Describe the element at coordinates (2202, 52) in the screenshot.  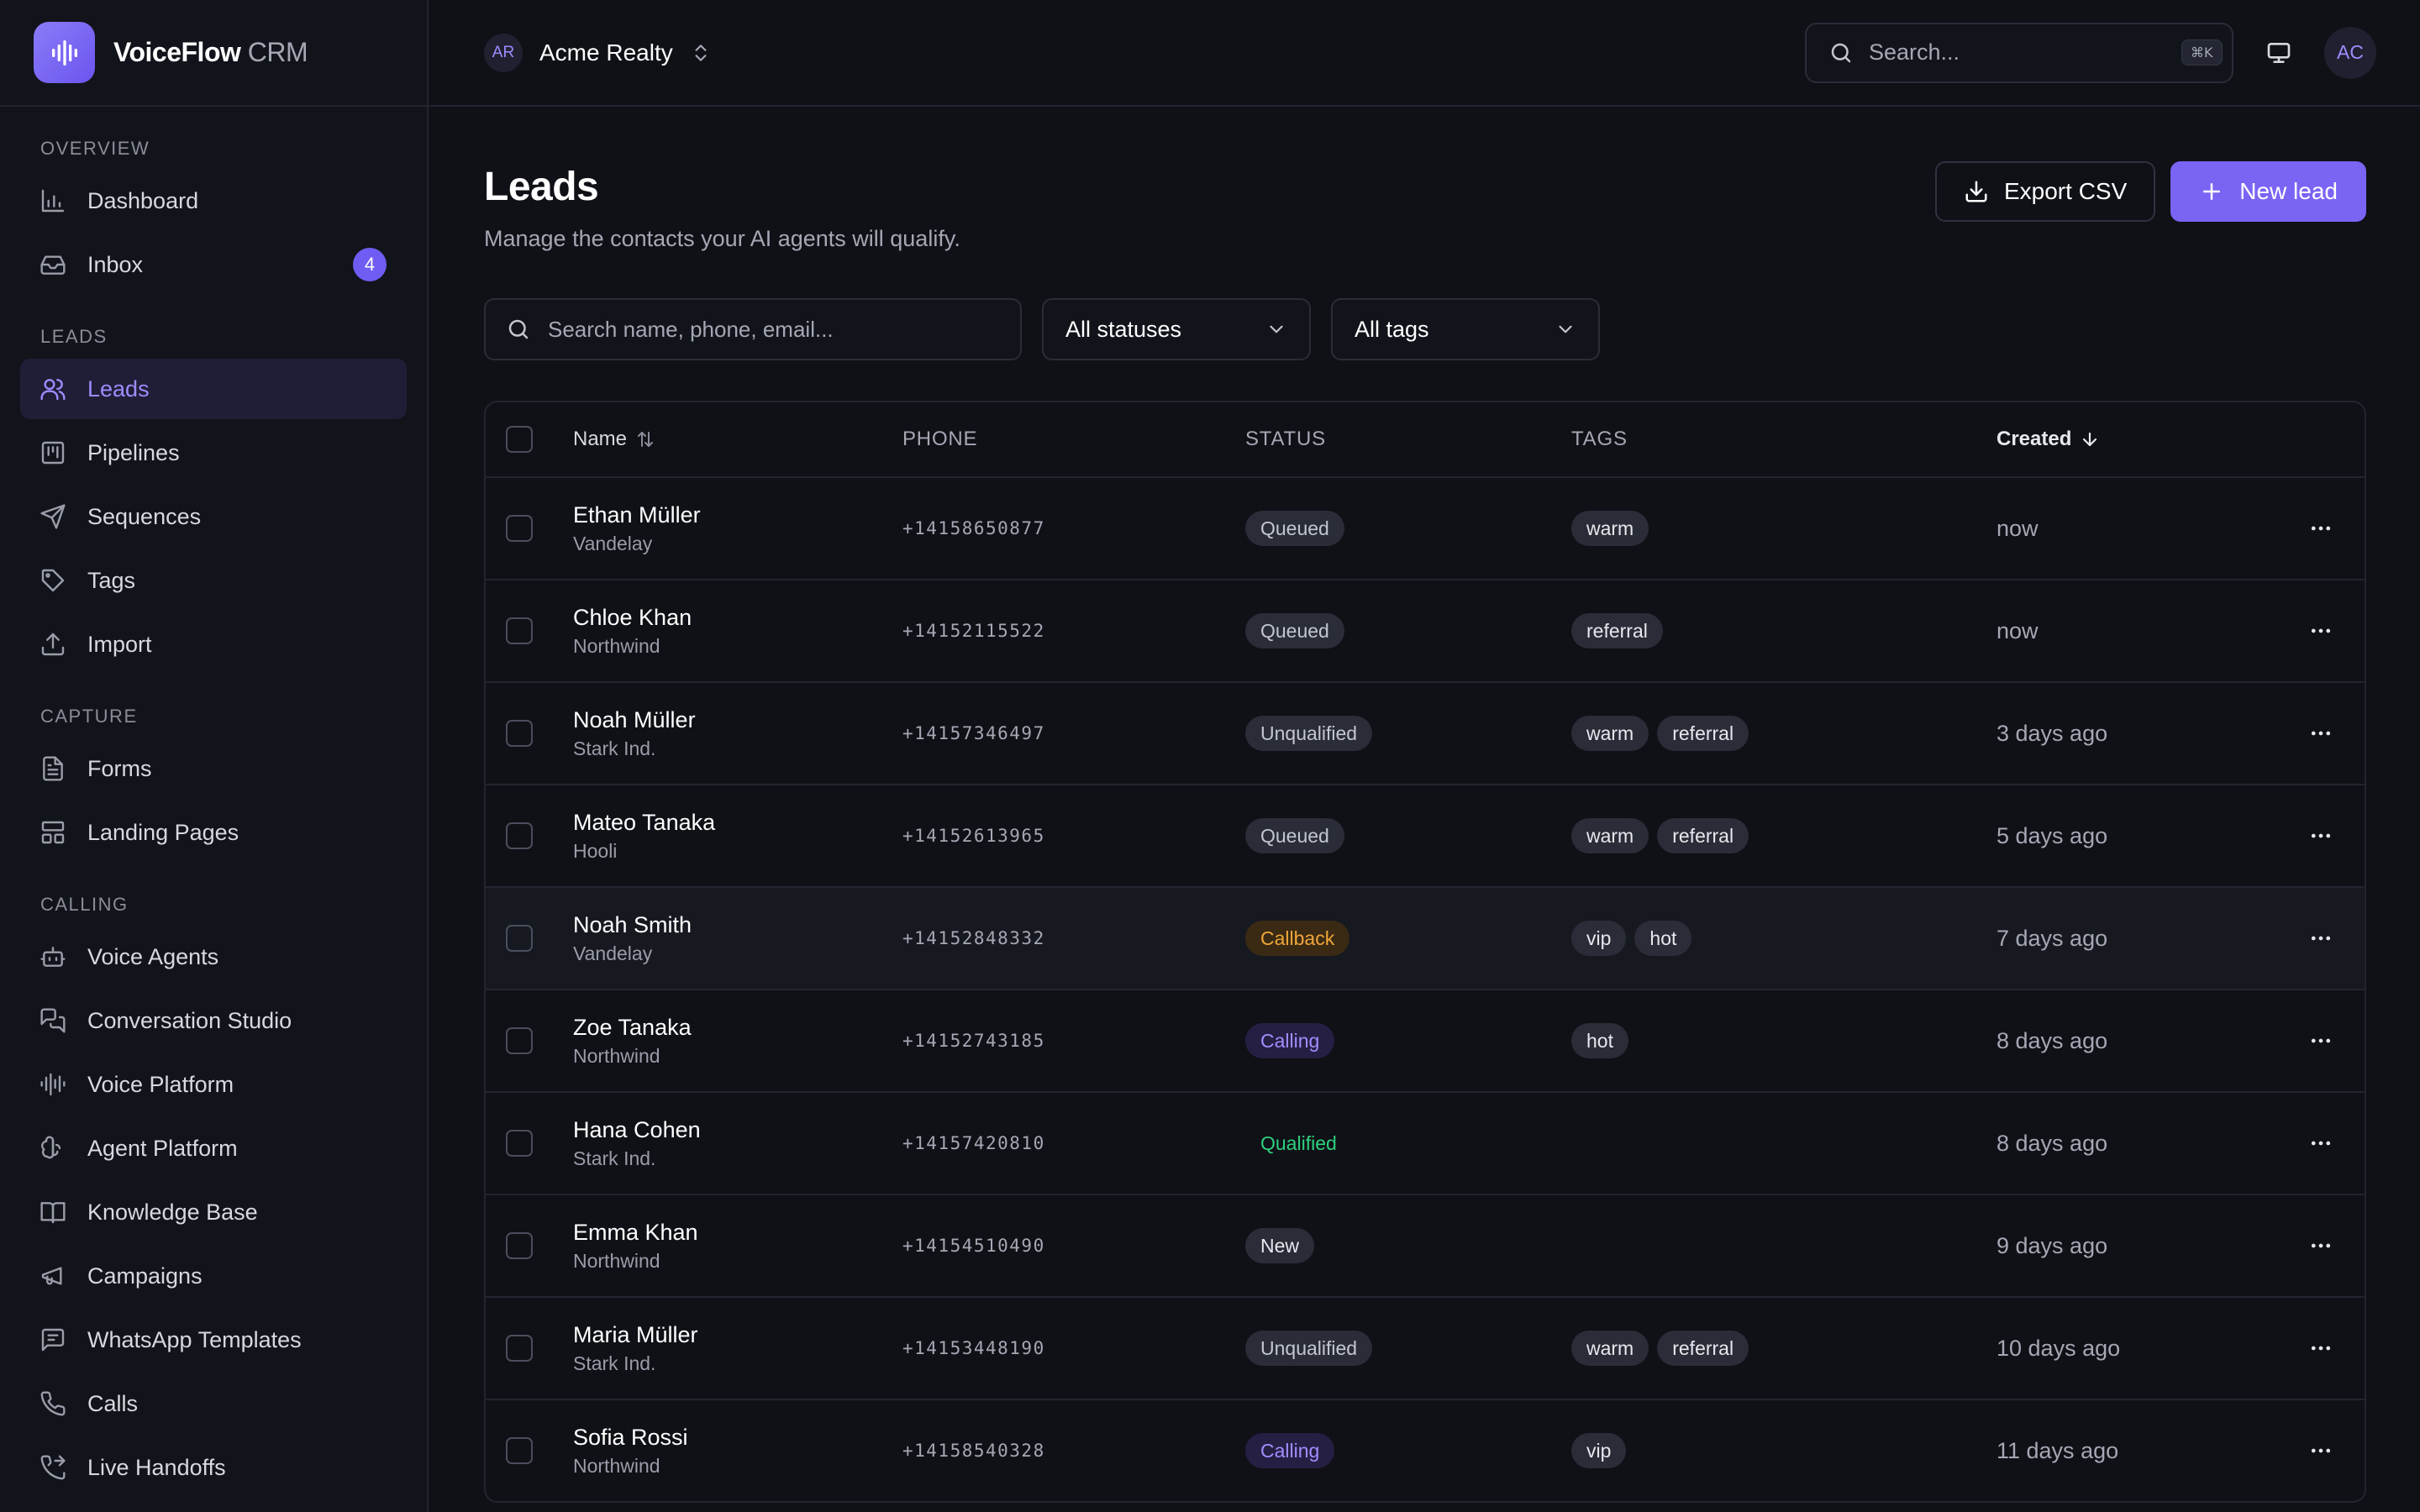
I see `search-shortcut: ⌘K` at that location.